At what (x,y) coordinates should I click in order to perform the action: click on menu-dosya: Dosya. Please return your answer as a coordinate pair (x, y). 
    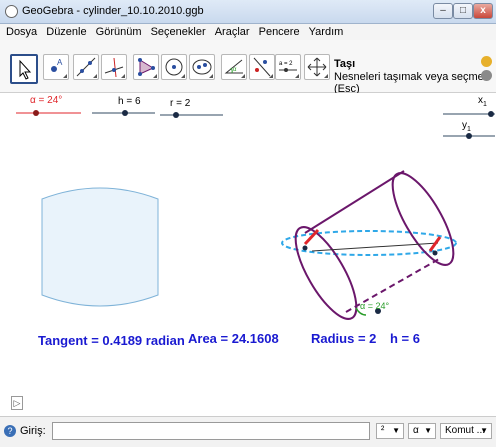
    Looking at the image, I should click on (21, 32).